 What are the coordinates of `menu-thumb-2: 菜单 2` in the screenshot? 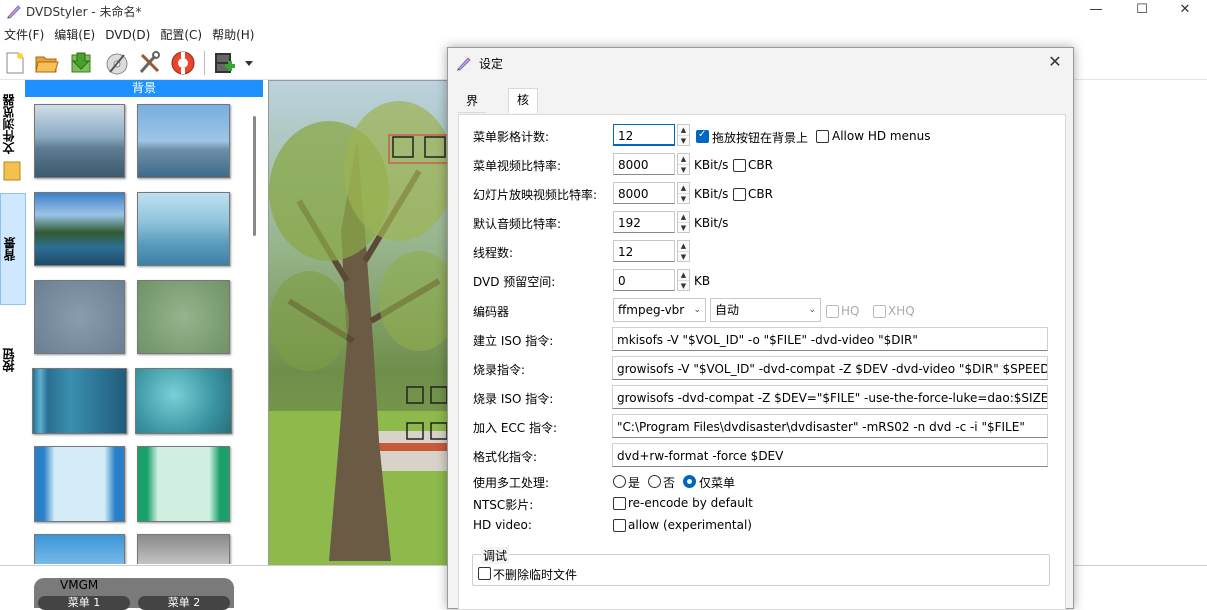 It's located at (184, 603).